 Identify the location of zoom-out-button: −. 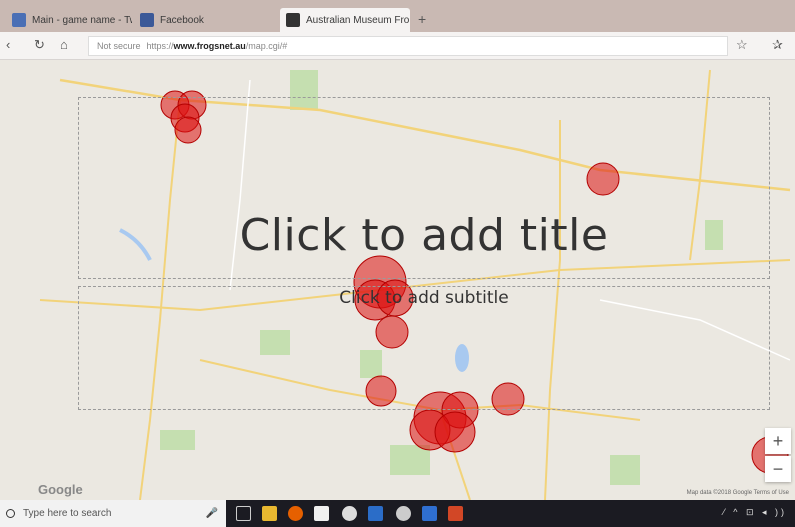
(778, 469).